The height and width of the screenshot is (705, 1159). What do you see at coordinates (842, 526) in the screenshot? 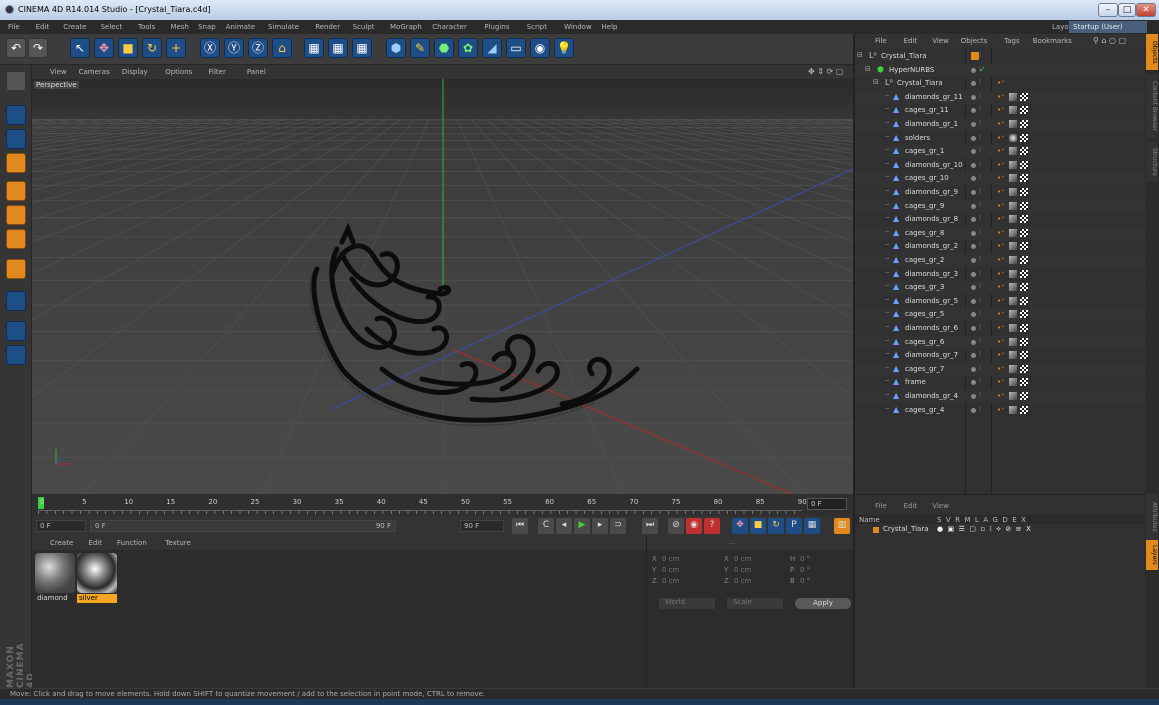
I see `timeline-window-icon: ▥` at bounding box center [842, 526].